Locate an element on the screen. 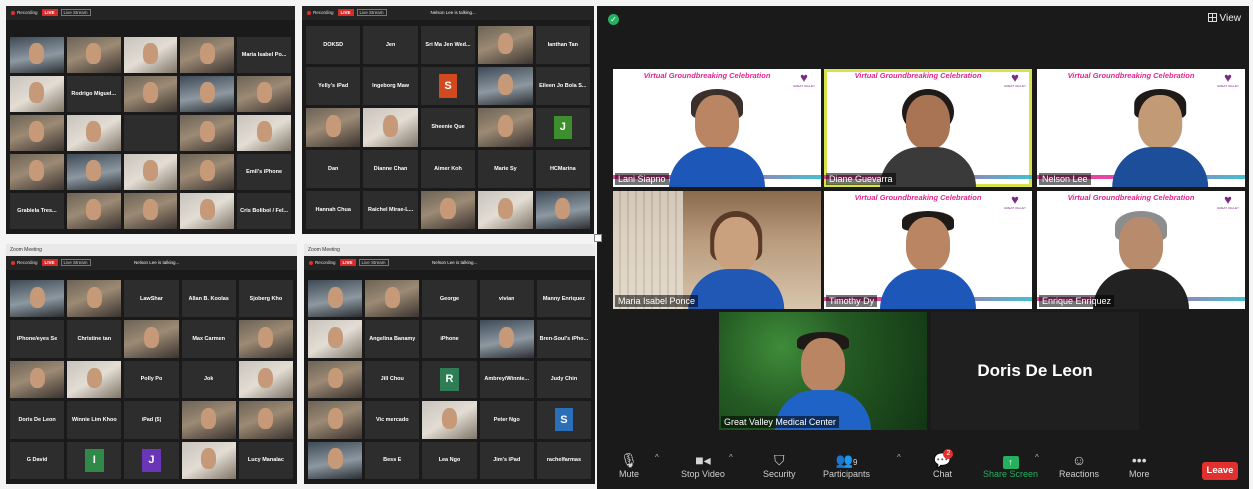 The image size is (1253, 489). participant-name-tile: Sjoberg Kho is located at coordinates (265, 299).